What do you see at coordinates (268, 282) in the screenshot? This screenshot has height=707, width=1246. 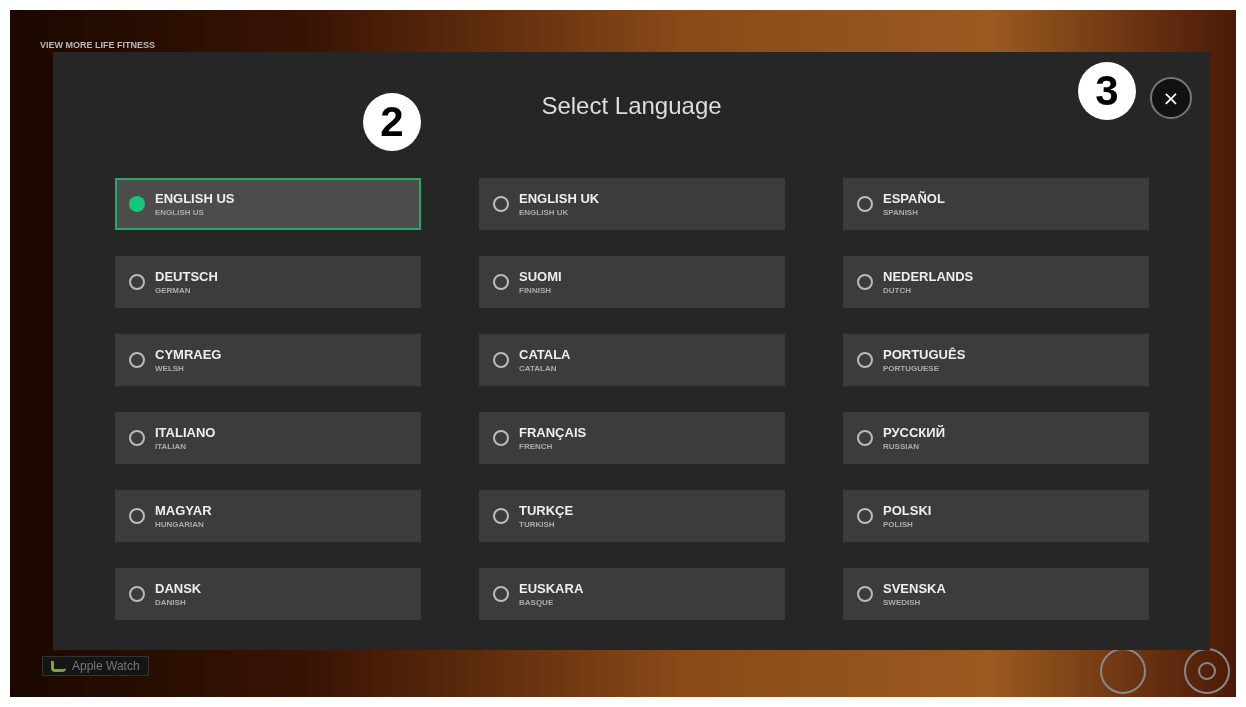 I see `language-option: DEUTSCH GERMAN` at bounding box center [268, 282].